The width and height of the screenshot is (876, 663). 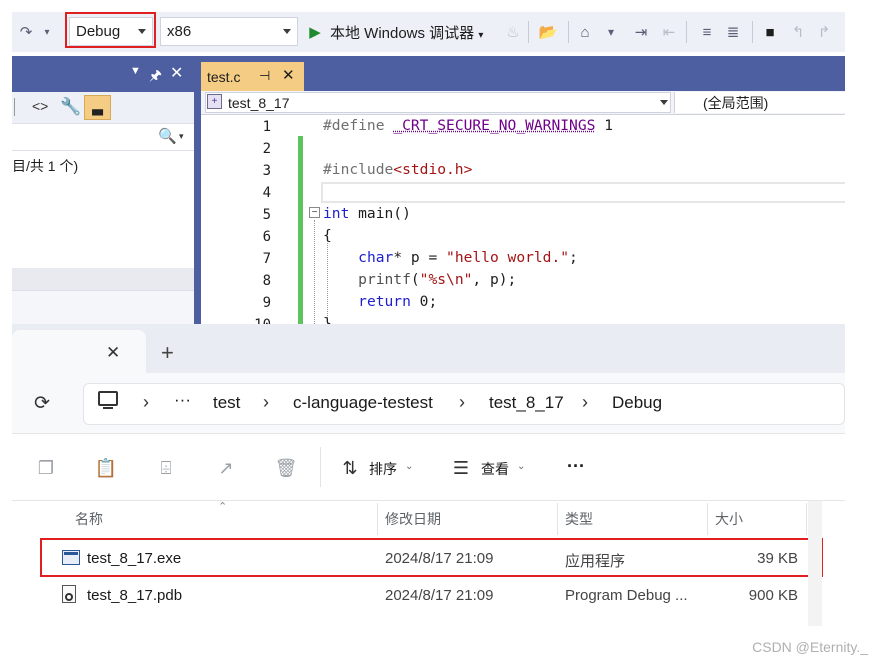 I want to click on file-size: 900 KB, so click(x=773, y=595).